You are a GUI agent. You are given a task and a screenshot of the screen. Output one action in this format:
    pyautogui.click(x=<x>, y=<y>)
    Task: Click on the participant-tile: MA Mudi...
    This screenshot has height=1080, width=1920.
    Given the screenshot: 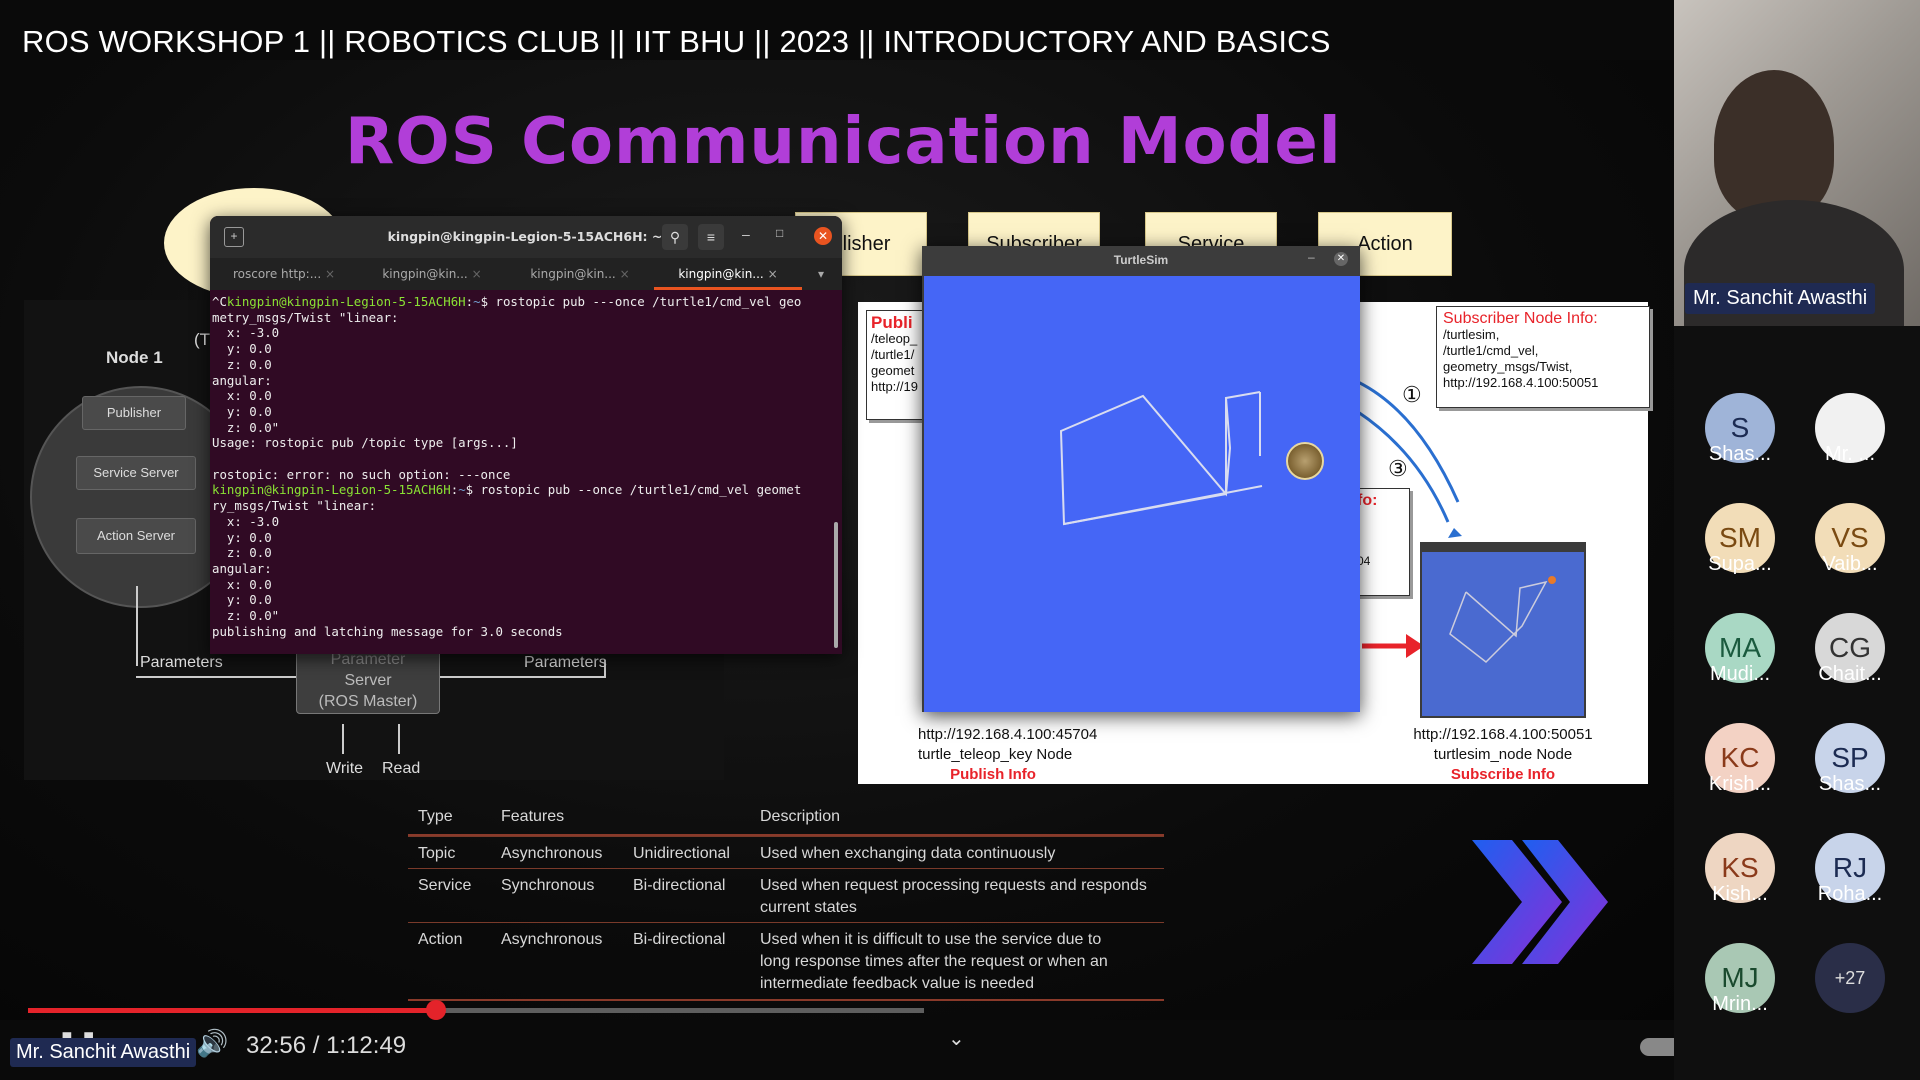 What is the action you would take?
    pyautogui.click(x=1740, y=663)
    